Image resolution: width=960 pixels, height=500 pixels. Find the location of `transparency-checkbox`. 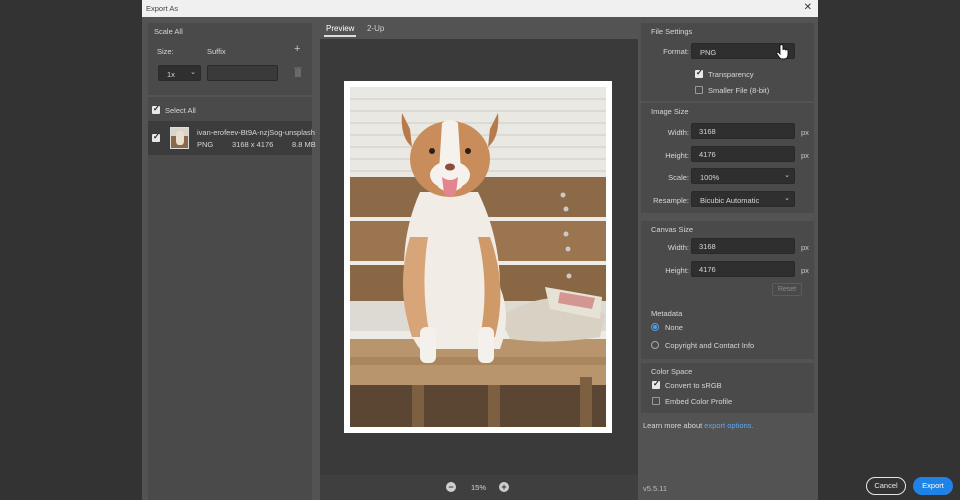

transparency-checkbox is located at coordinates (699, 73).